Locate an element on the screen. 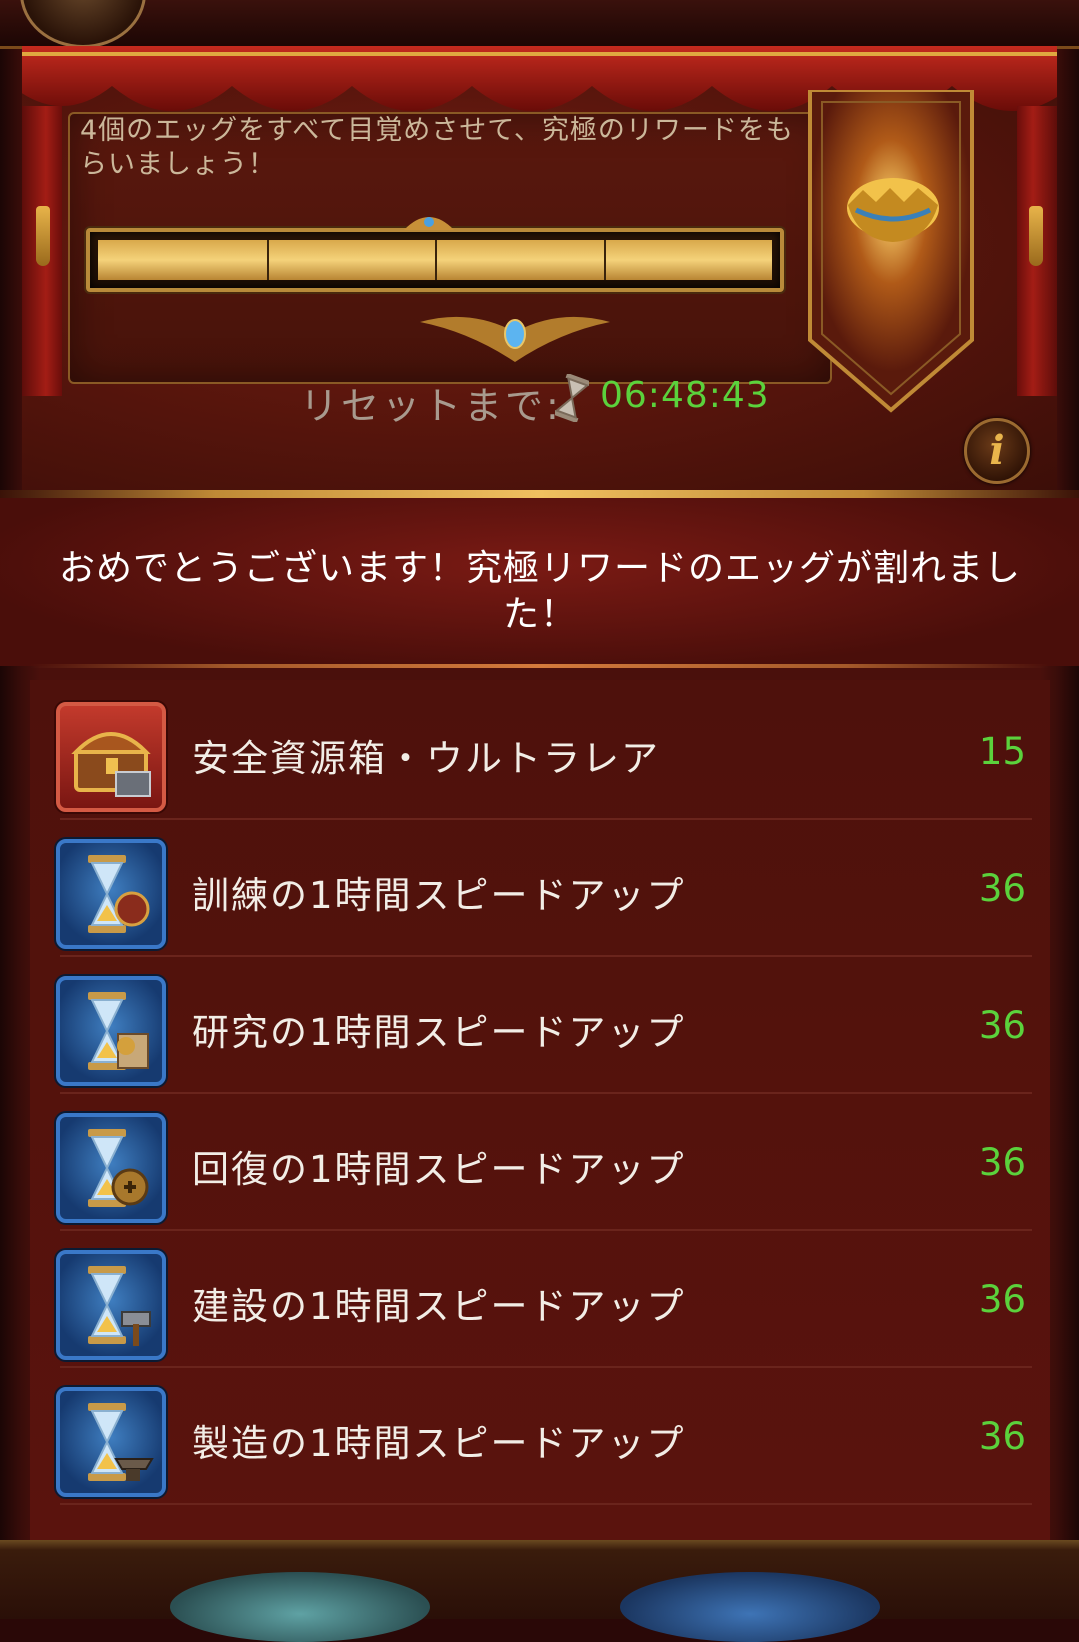 Image resolution: width=1079 pixels, height=1642 pixels. reward-label: 研究の1時間スピードアップ is located at coordinates (439, 1032).